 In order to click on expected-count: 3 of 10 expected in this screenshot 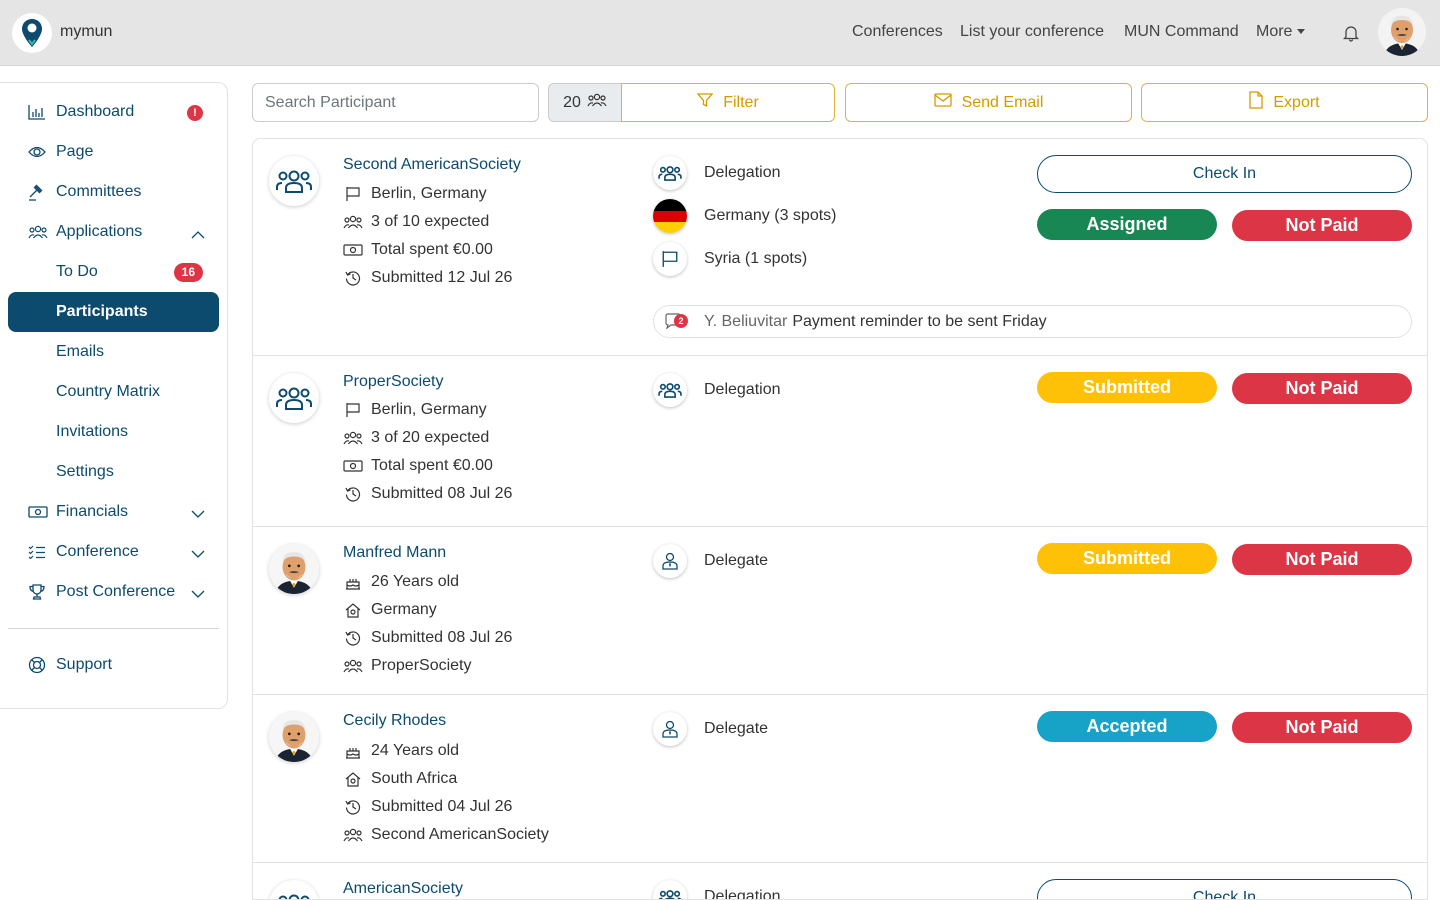, I will do `click(416, 222)`.